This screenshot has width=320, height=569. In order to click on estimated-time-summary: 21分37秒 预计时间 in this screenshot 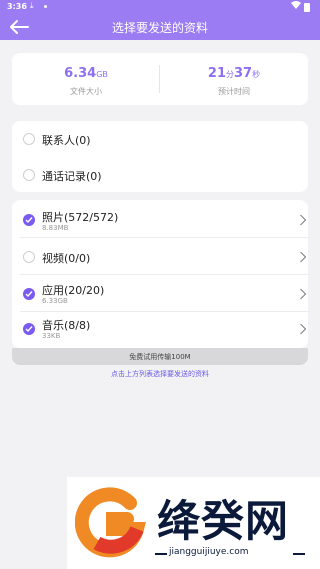, I will do `click(234, 79)`.